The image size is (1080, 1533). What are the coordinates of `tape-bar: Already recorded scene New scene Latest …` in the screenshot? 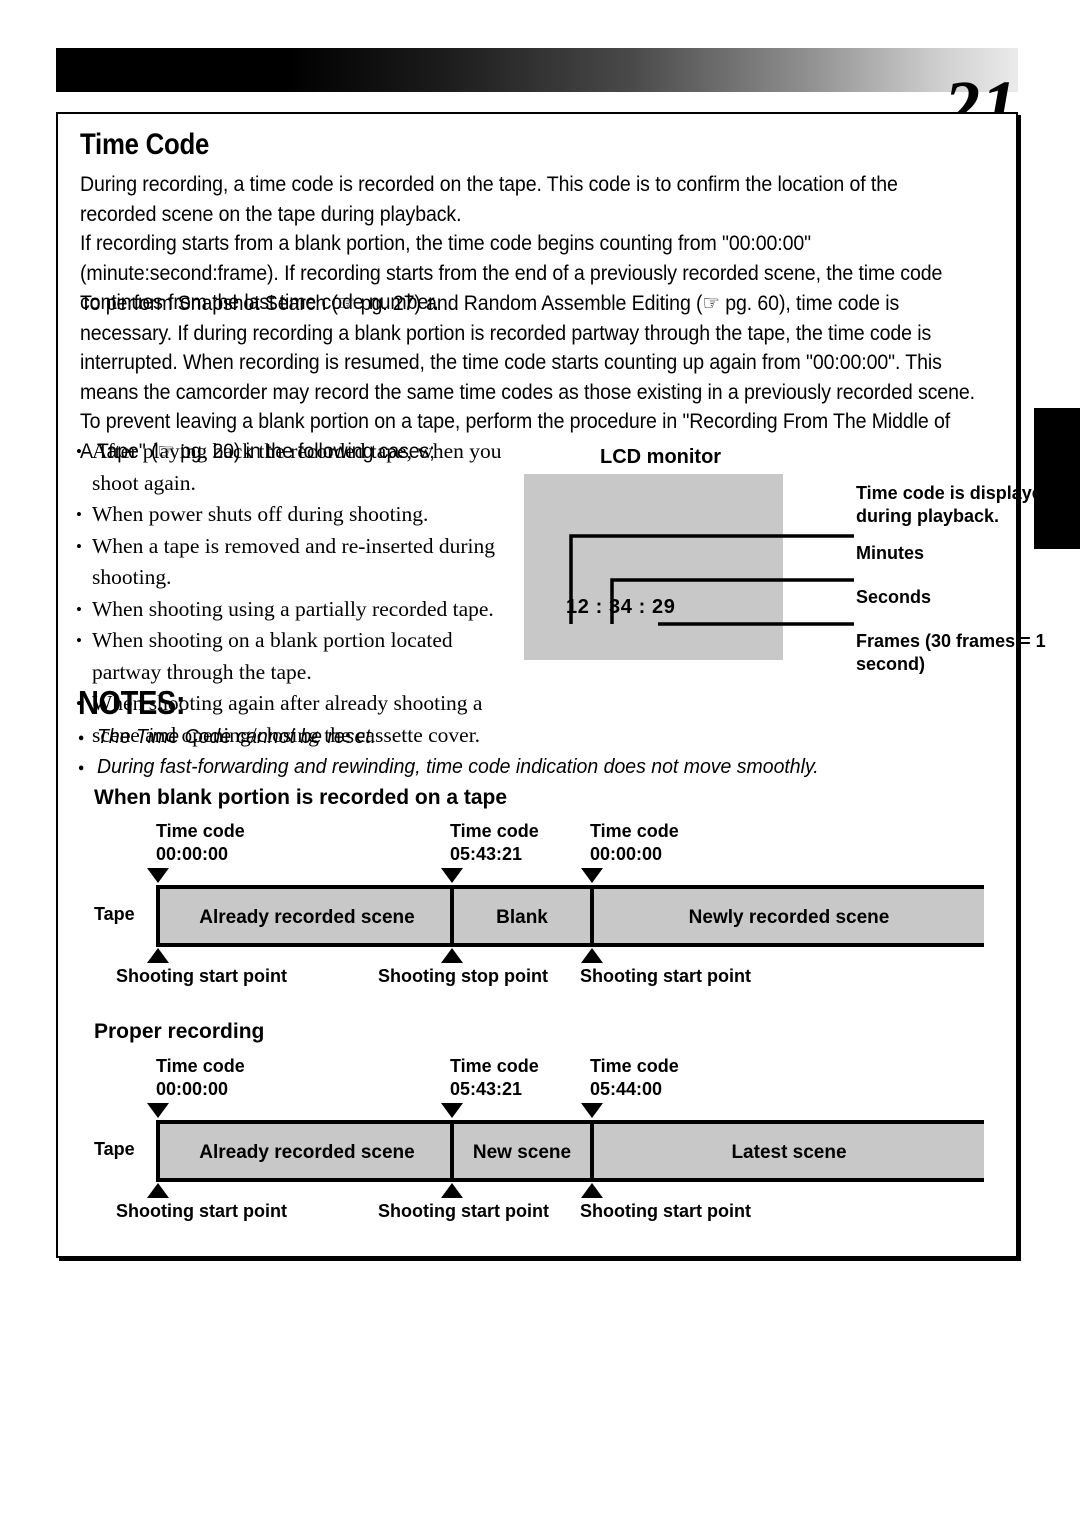 It's located at (570, 1151).